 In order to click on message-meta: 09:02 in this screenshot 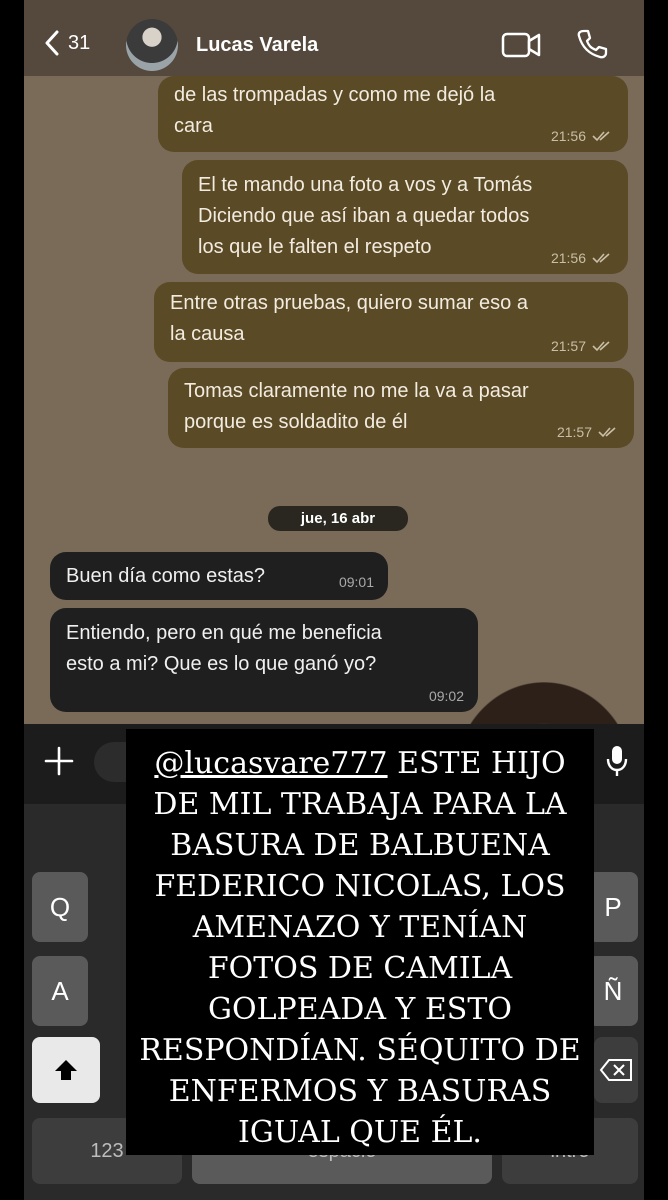, I will do `click(446, 696)`.